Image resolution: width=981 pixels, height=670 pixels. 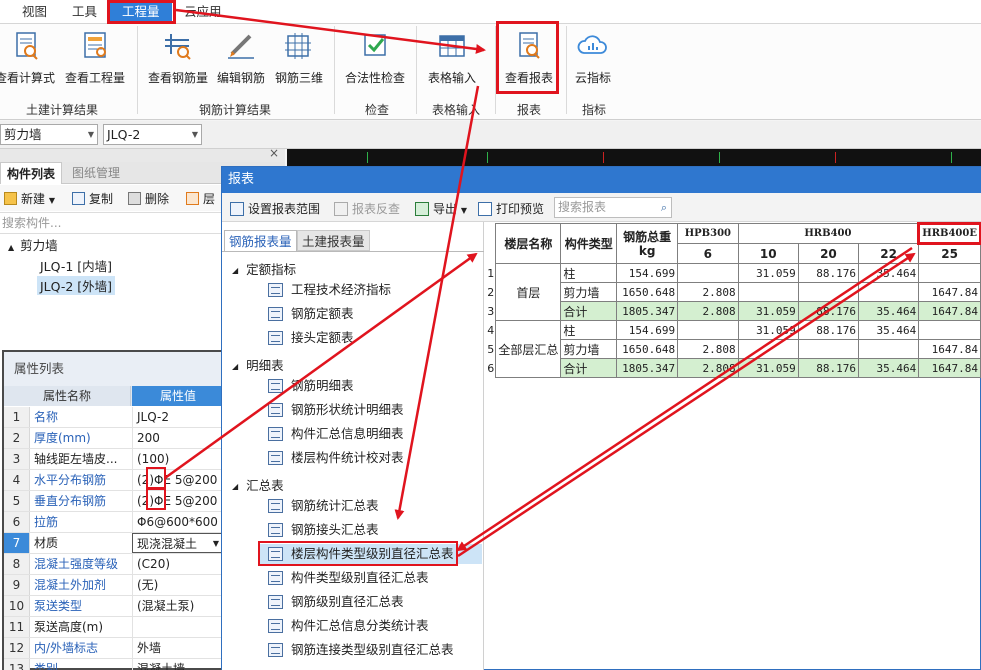 What do you see at coordinates (336, 434) in the screenshot?
I see `report-item: 构件汇总信息明细表` at bounding box center [336, 434].